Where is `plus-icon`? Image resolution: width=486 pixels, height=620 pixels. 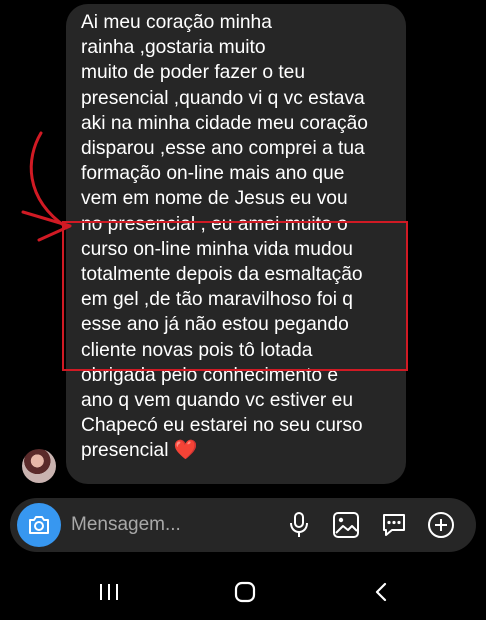
plus-icon is located at coordinates (441, 525).